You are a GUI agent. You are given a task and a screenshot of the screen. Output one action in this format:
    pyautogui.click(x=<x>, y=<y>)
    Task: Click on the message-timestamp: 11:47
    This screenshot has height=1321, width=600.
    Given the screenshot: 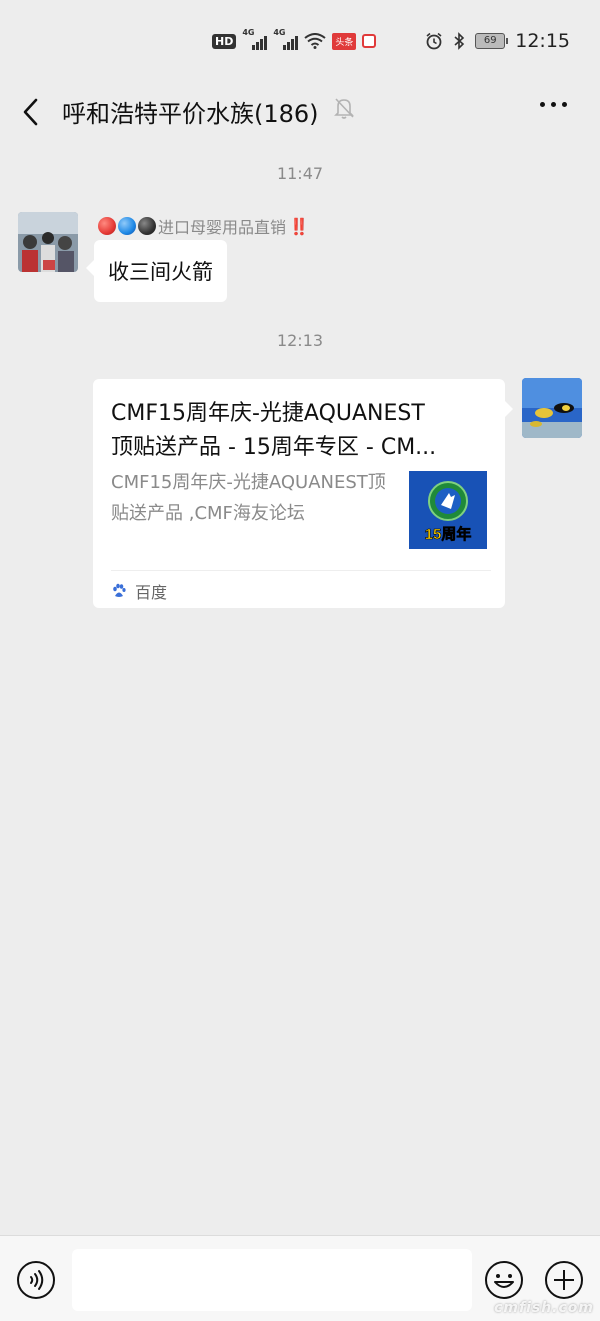 What is the action you would take?
    pyautogui.click(x=300, y=173)
    